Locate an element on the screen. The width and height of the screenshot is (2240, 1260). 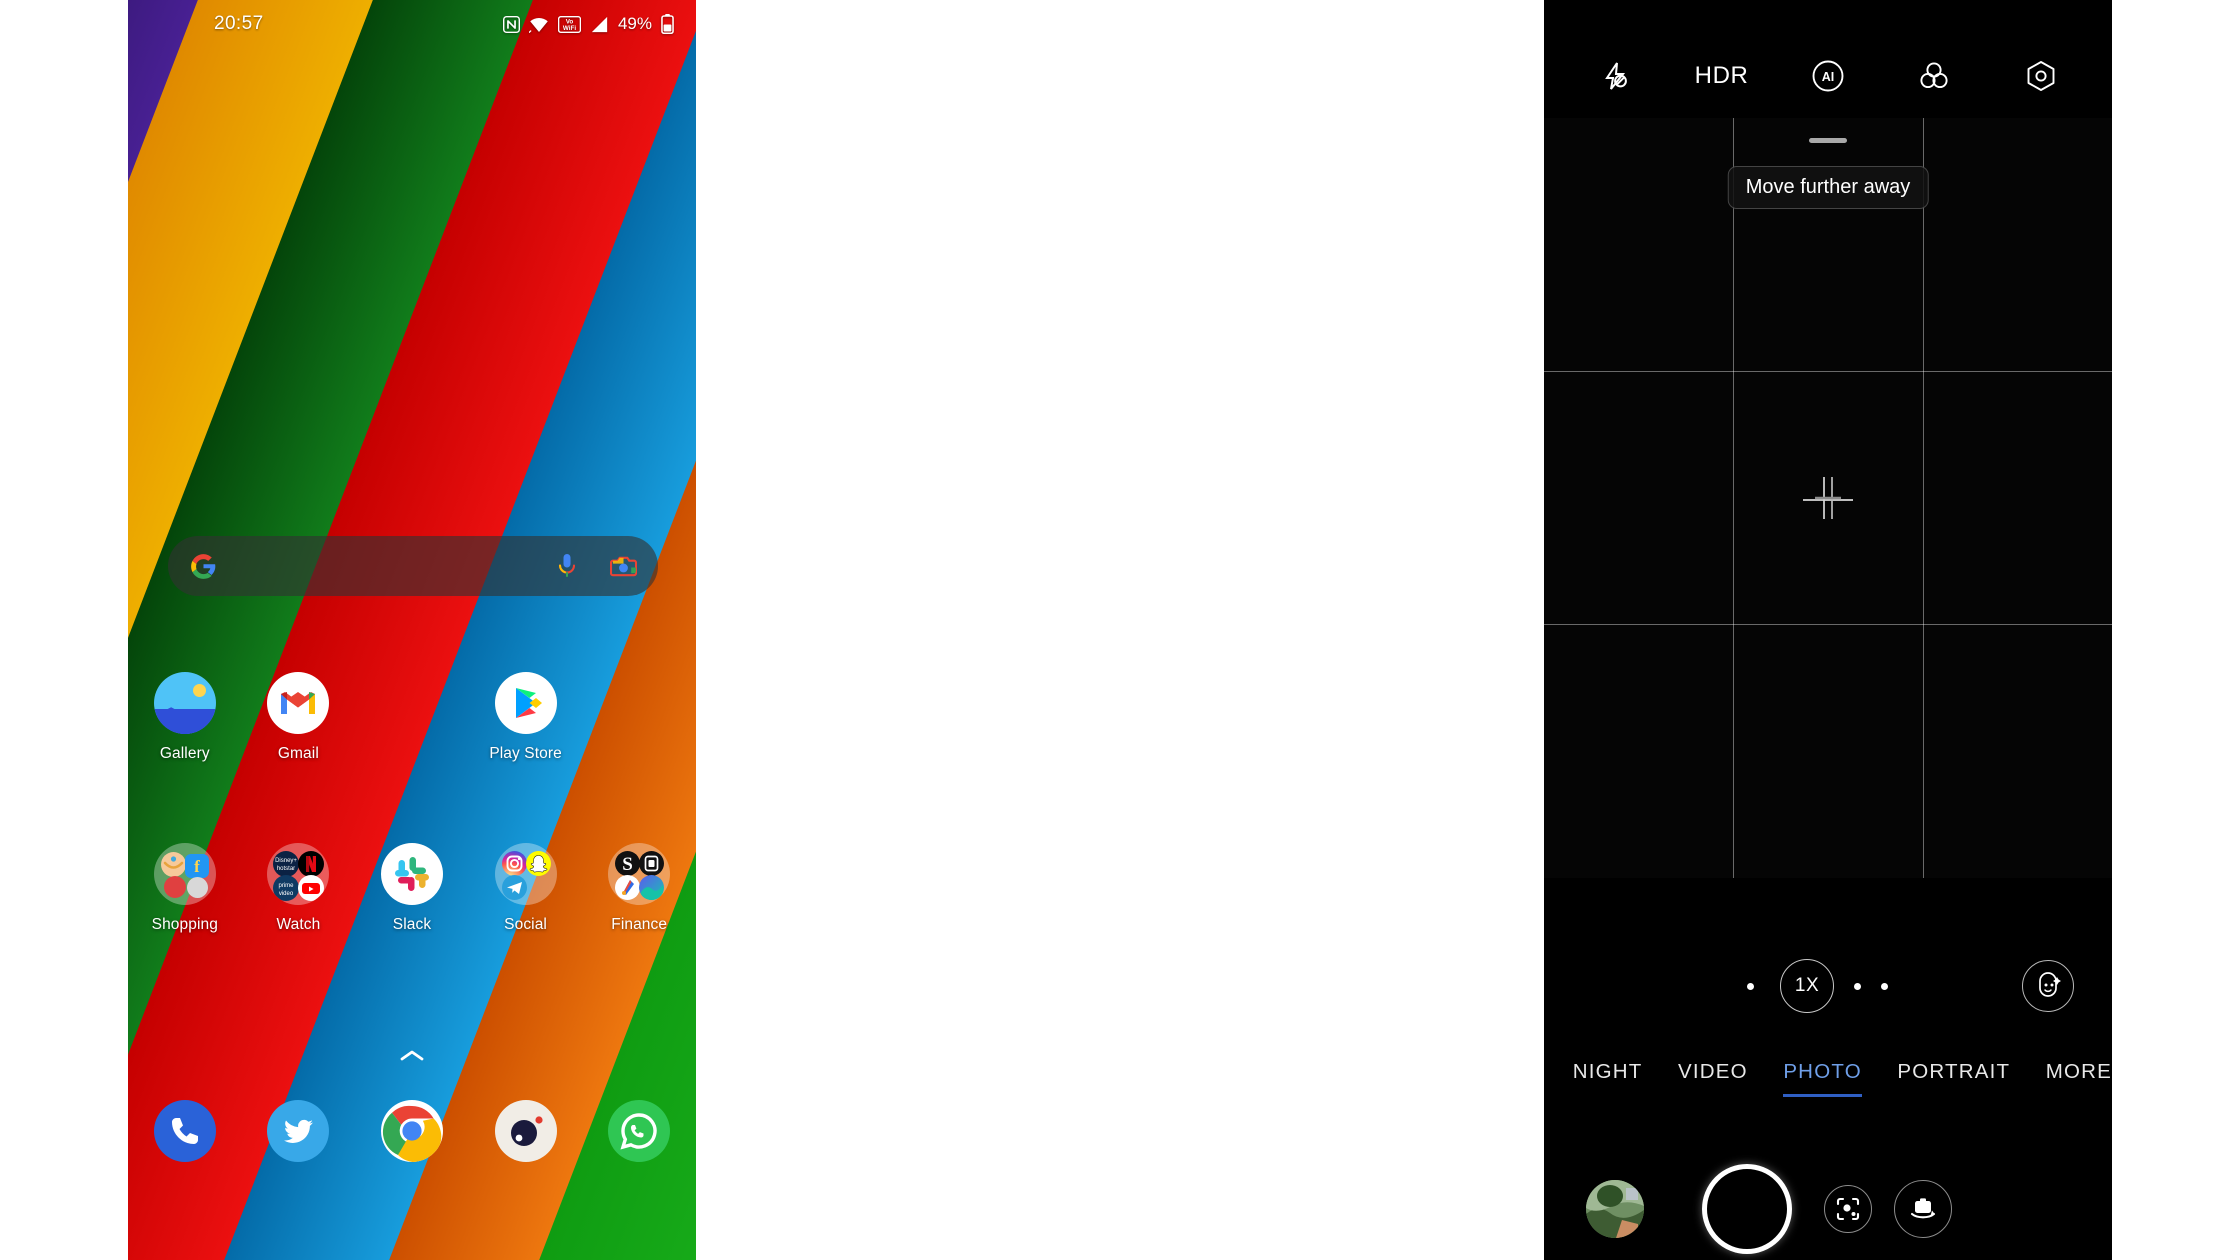
flash-off-icon is located at coordinates (1615, 76).